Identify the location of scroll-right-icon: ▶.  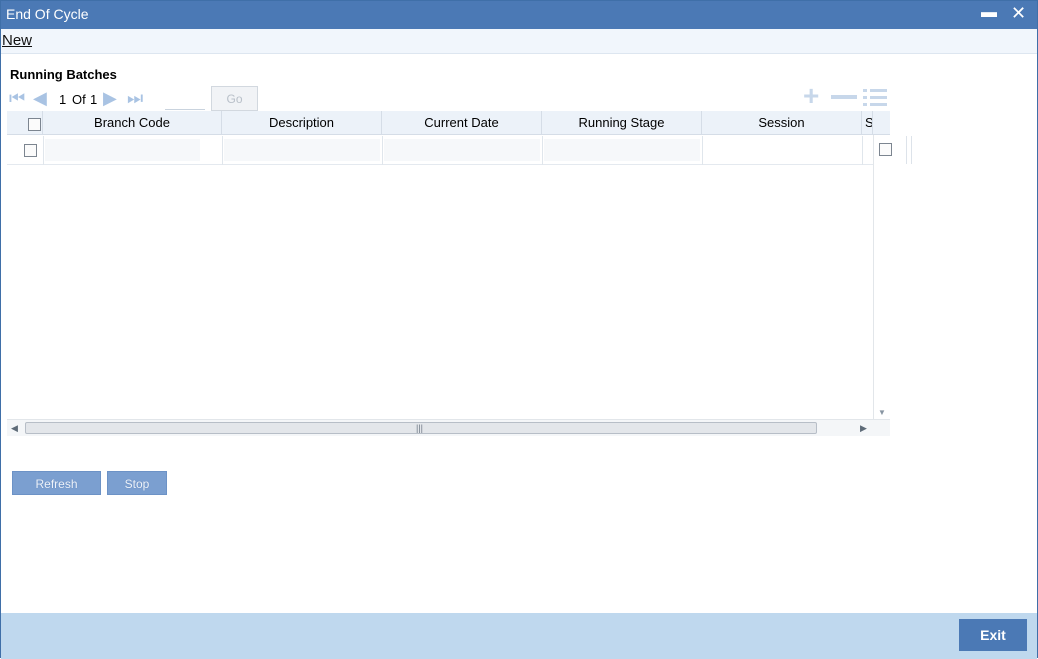
(863, 428).